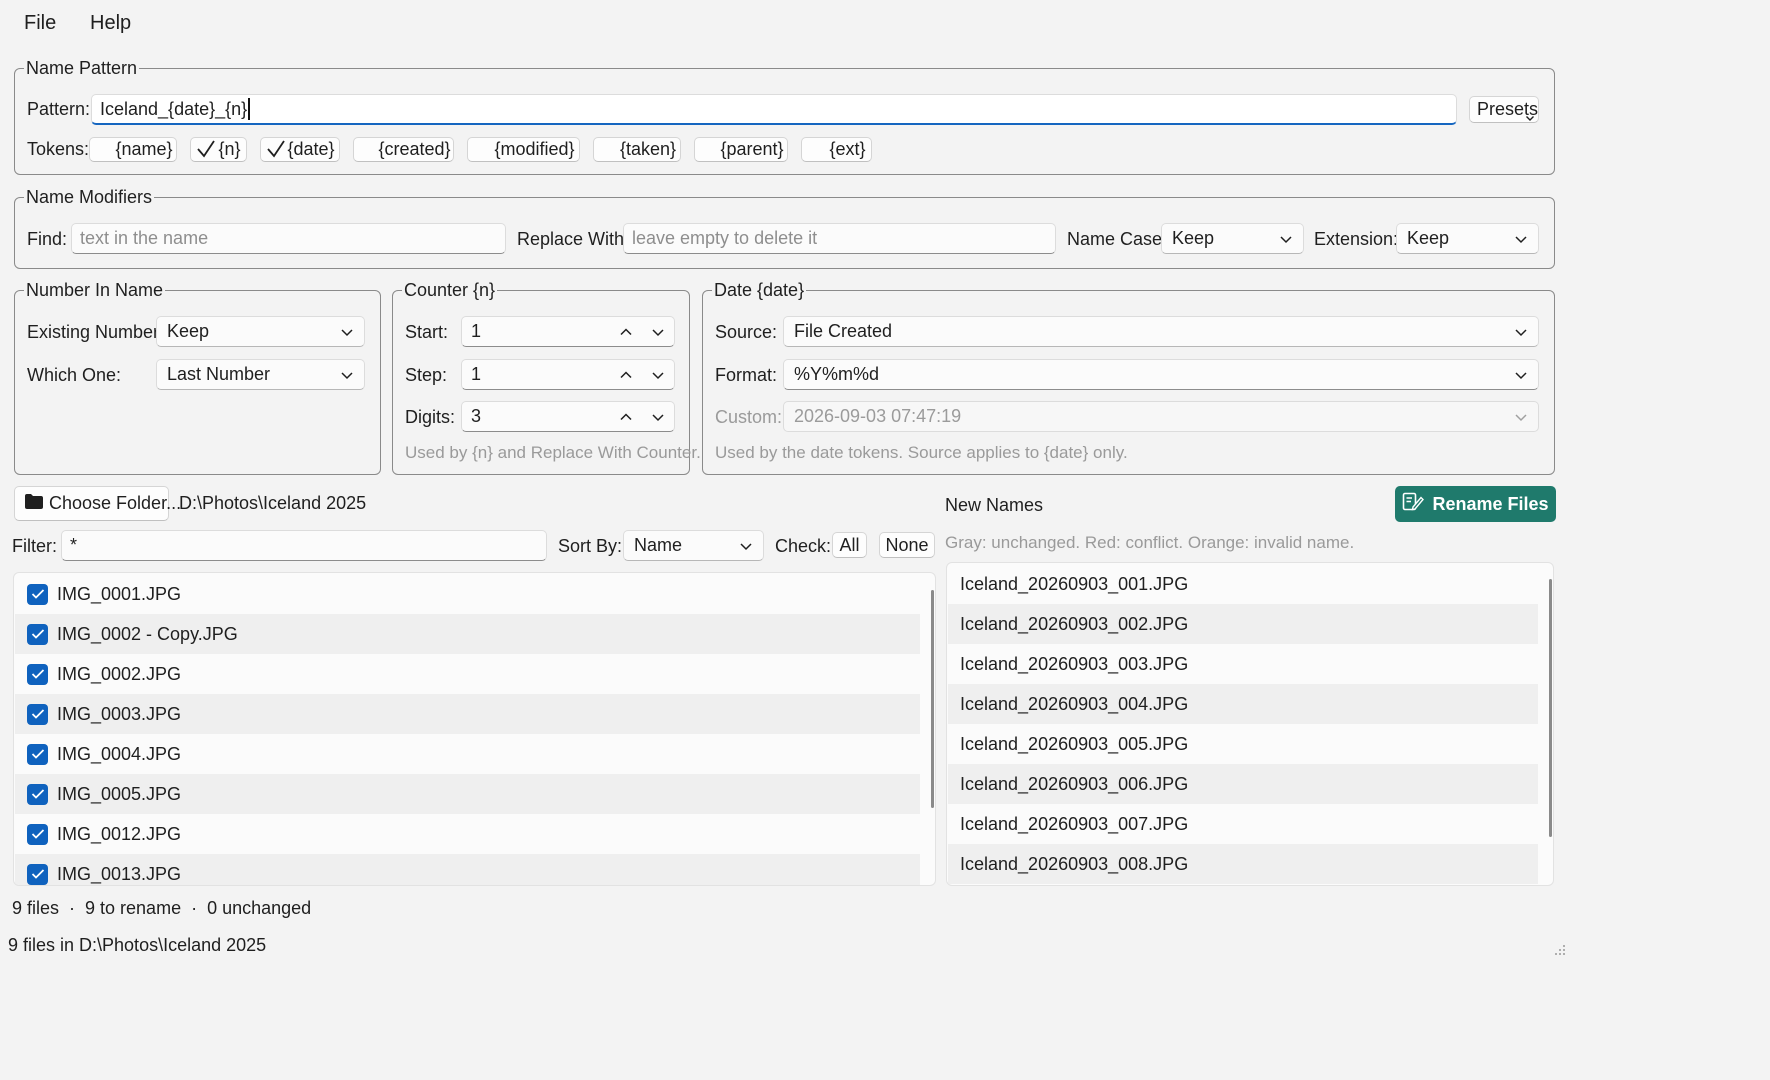 This screenshot has width=1770, height=1080. Describe the element at coordinates (1490, 503) in the screenshot. I see `rename-files-label: Rename Files` at that location.